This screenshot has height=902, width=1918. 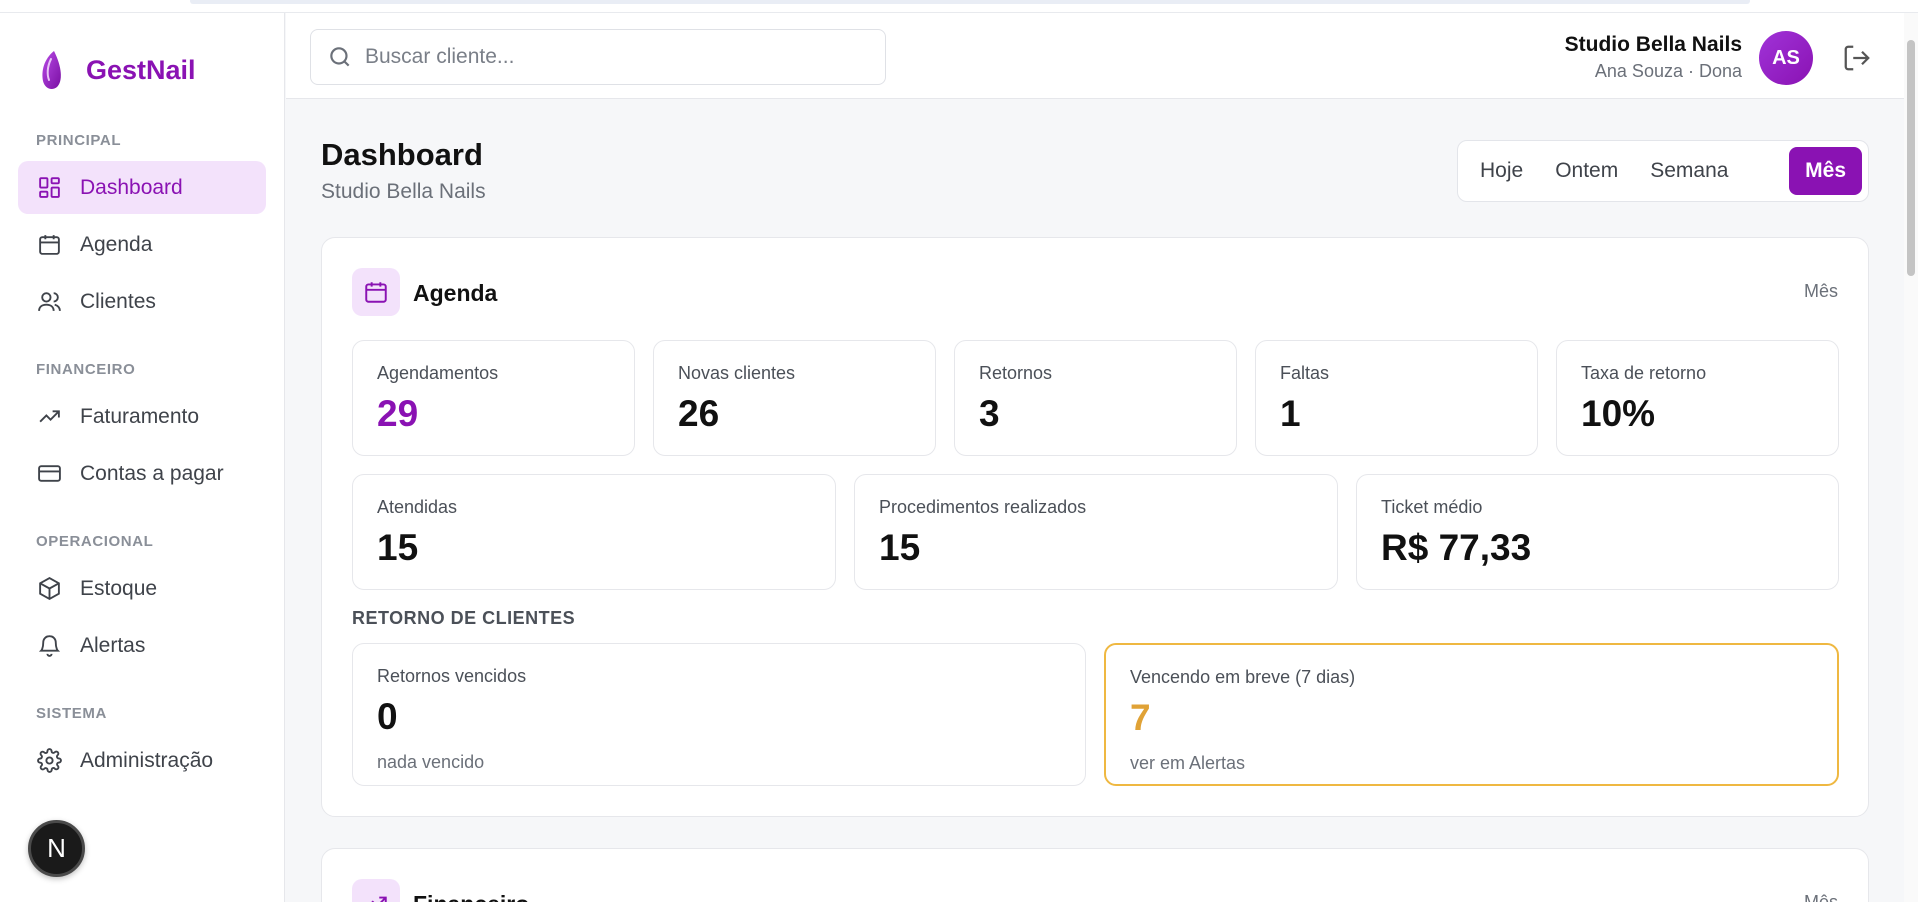 What do you see at coordinates (1095, 875) in the screenshot?
I see `financeiro-card: Financeiro Mês` at bounding box center [1095, 875].